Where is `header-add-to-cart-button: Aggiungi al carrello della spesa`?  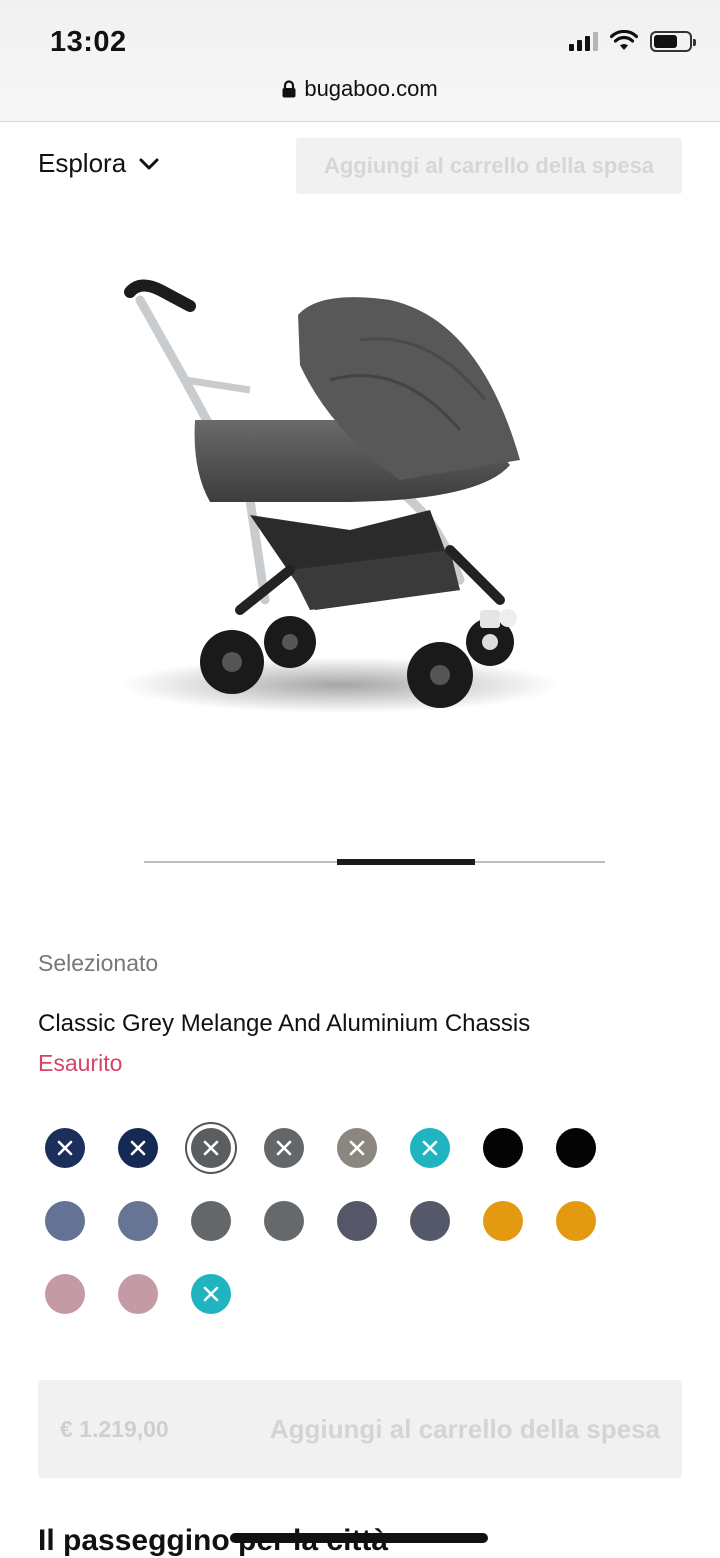 header-add-to-cart-button: Aggiungi al carrello della spesa is located at coordinates (489, 166).